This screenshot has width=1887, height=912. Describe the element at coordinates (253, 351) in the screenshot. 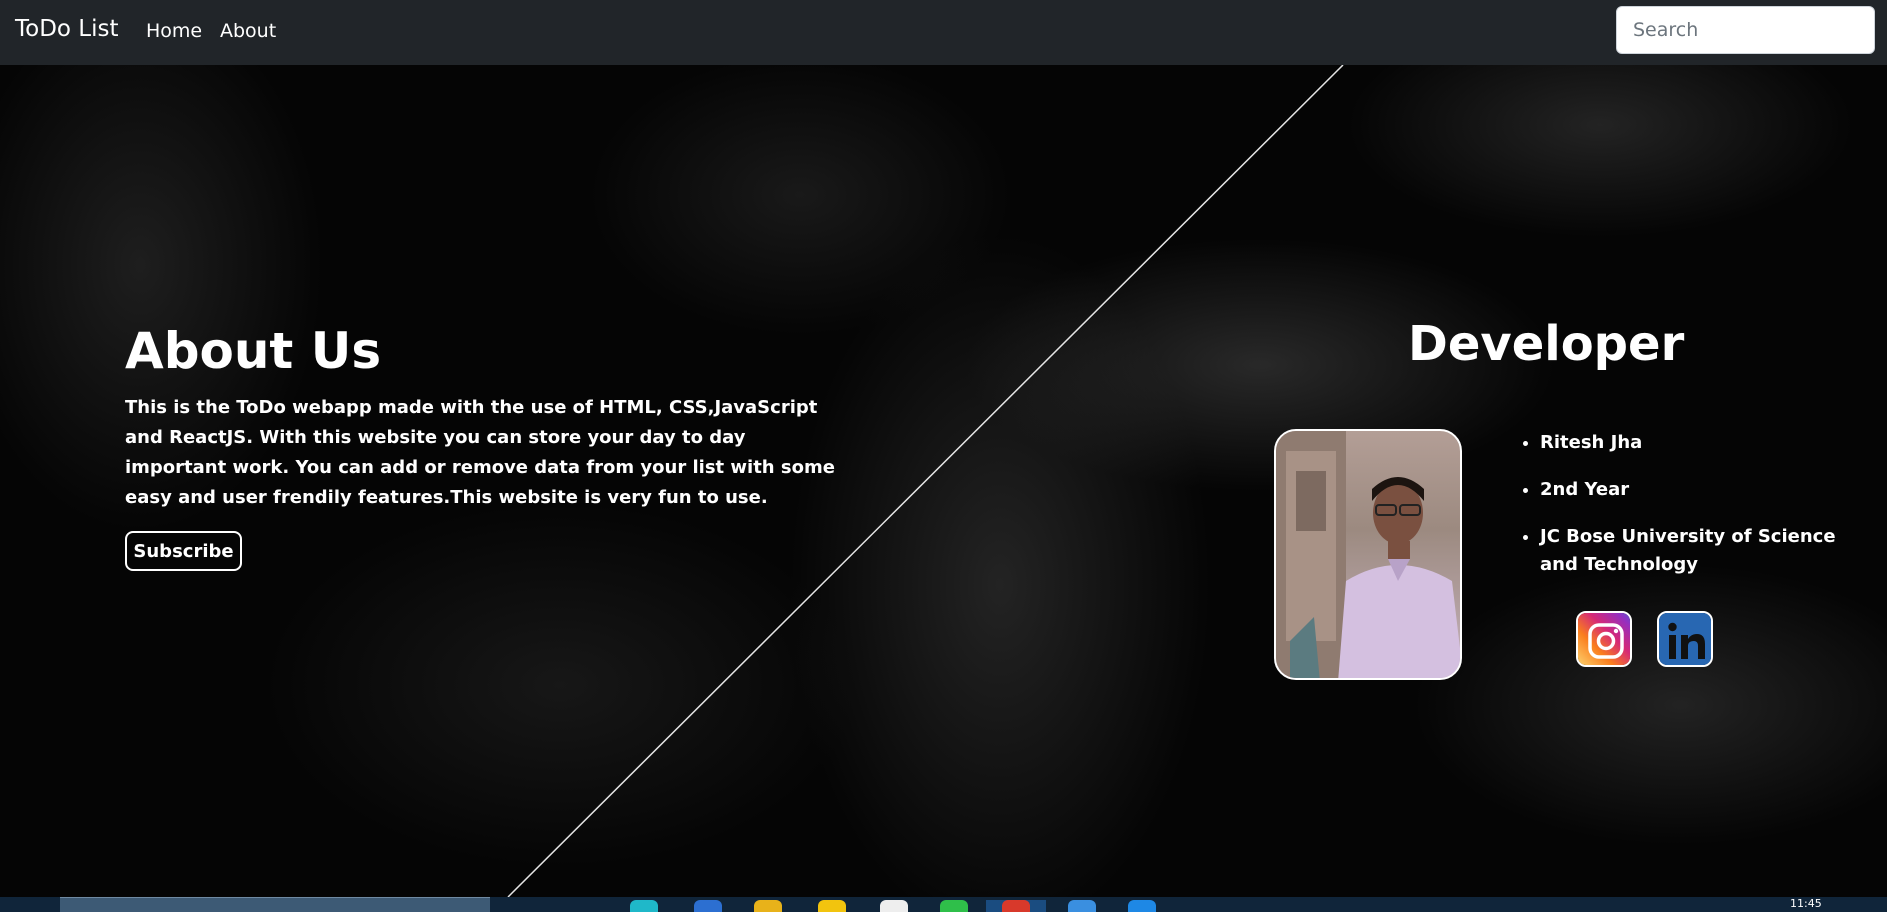

I see `about-title: About Us` at that location.